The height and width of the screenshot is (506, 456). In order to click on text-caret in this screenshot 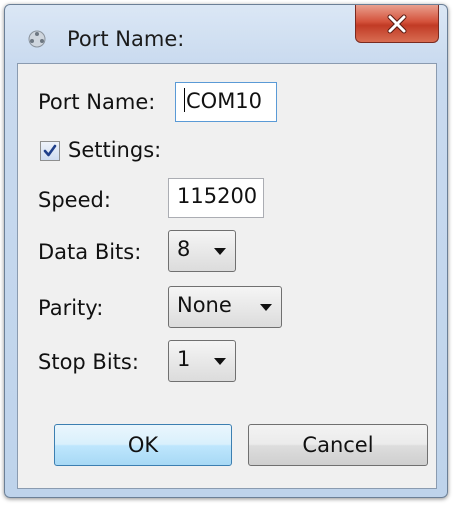, I will do `click(184, 100)`.